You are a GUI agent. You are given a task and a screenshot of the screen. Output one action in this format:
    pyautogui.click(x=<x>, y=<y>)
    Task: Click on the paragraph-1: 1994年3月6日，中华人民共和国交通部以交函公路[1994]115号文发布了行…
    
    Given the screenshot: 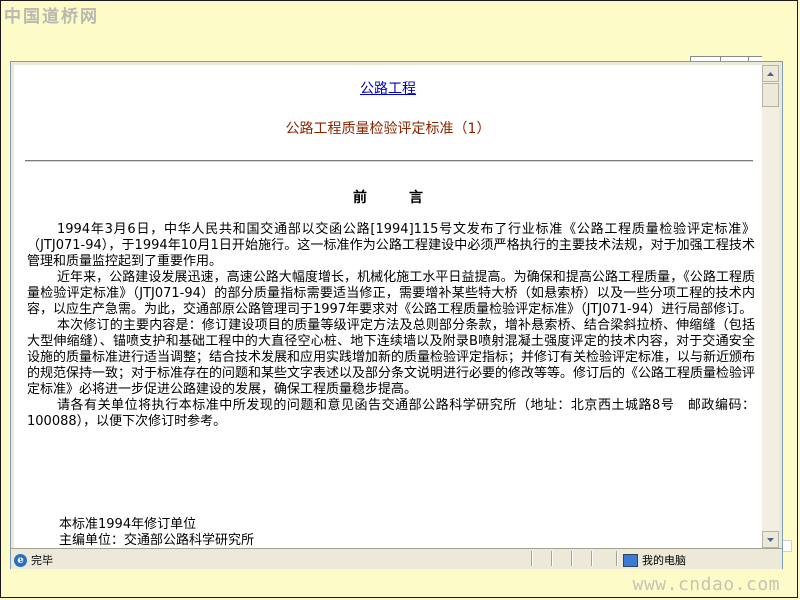 What is the action you would take?
    pyautogui.click(x=391, y=245)
    